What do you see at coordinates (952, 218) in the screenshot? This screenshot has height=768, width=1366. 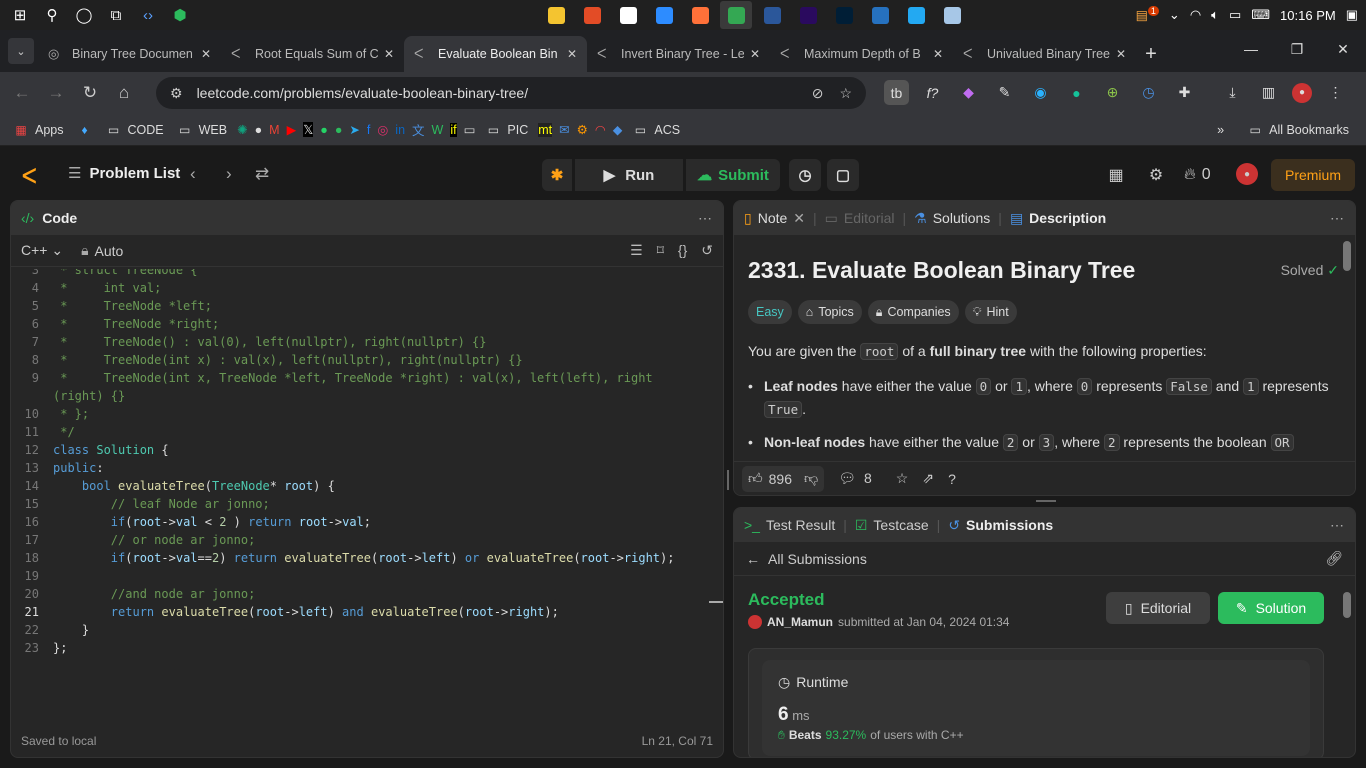 I see `tab-solutions: ⚗ Solutions` at bounding box center [952, 218].